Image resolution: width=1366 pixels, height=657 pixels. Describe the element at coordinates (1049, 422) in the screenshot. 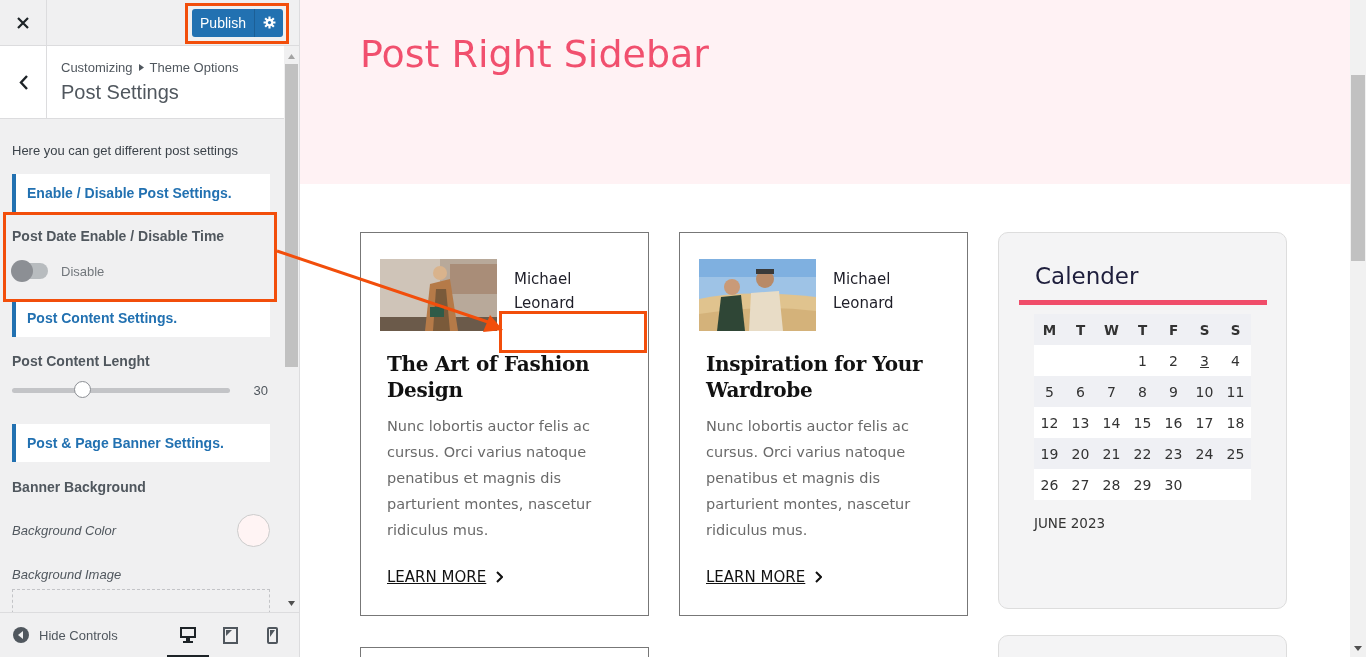

I see `calendar-day: 12` at that location.